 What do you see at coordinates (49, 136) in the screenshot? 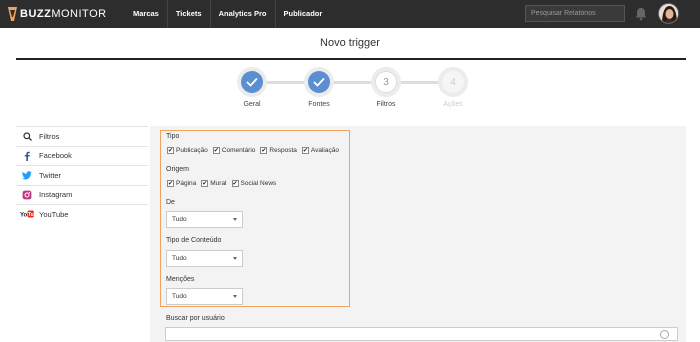
I see `sidebar-item-label: Filtros` at bounding box center [49, 136].